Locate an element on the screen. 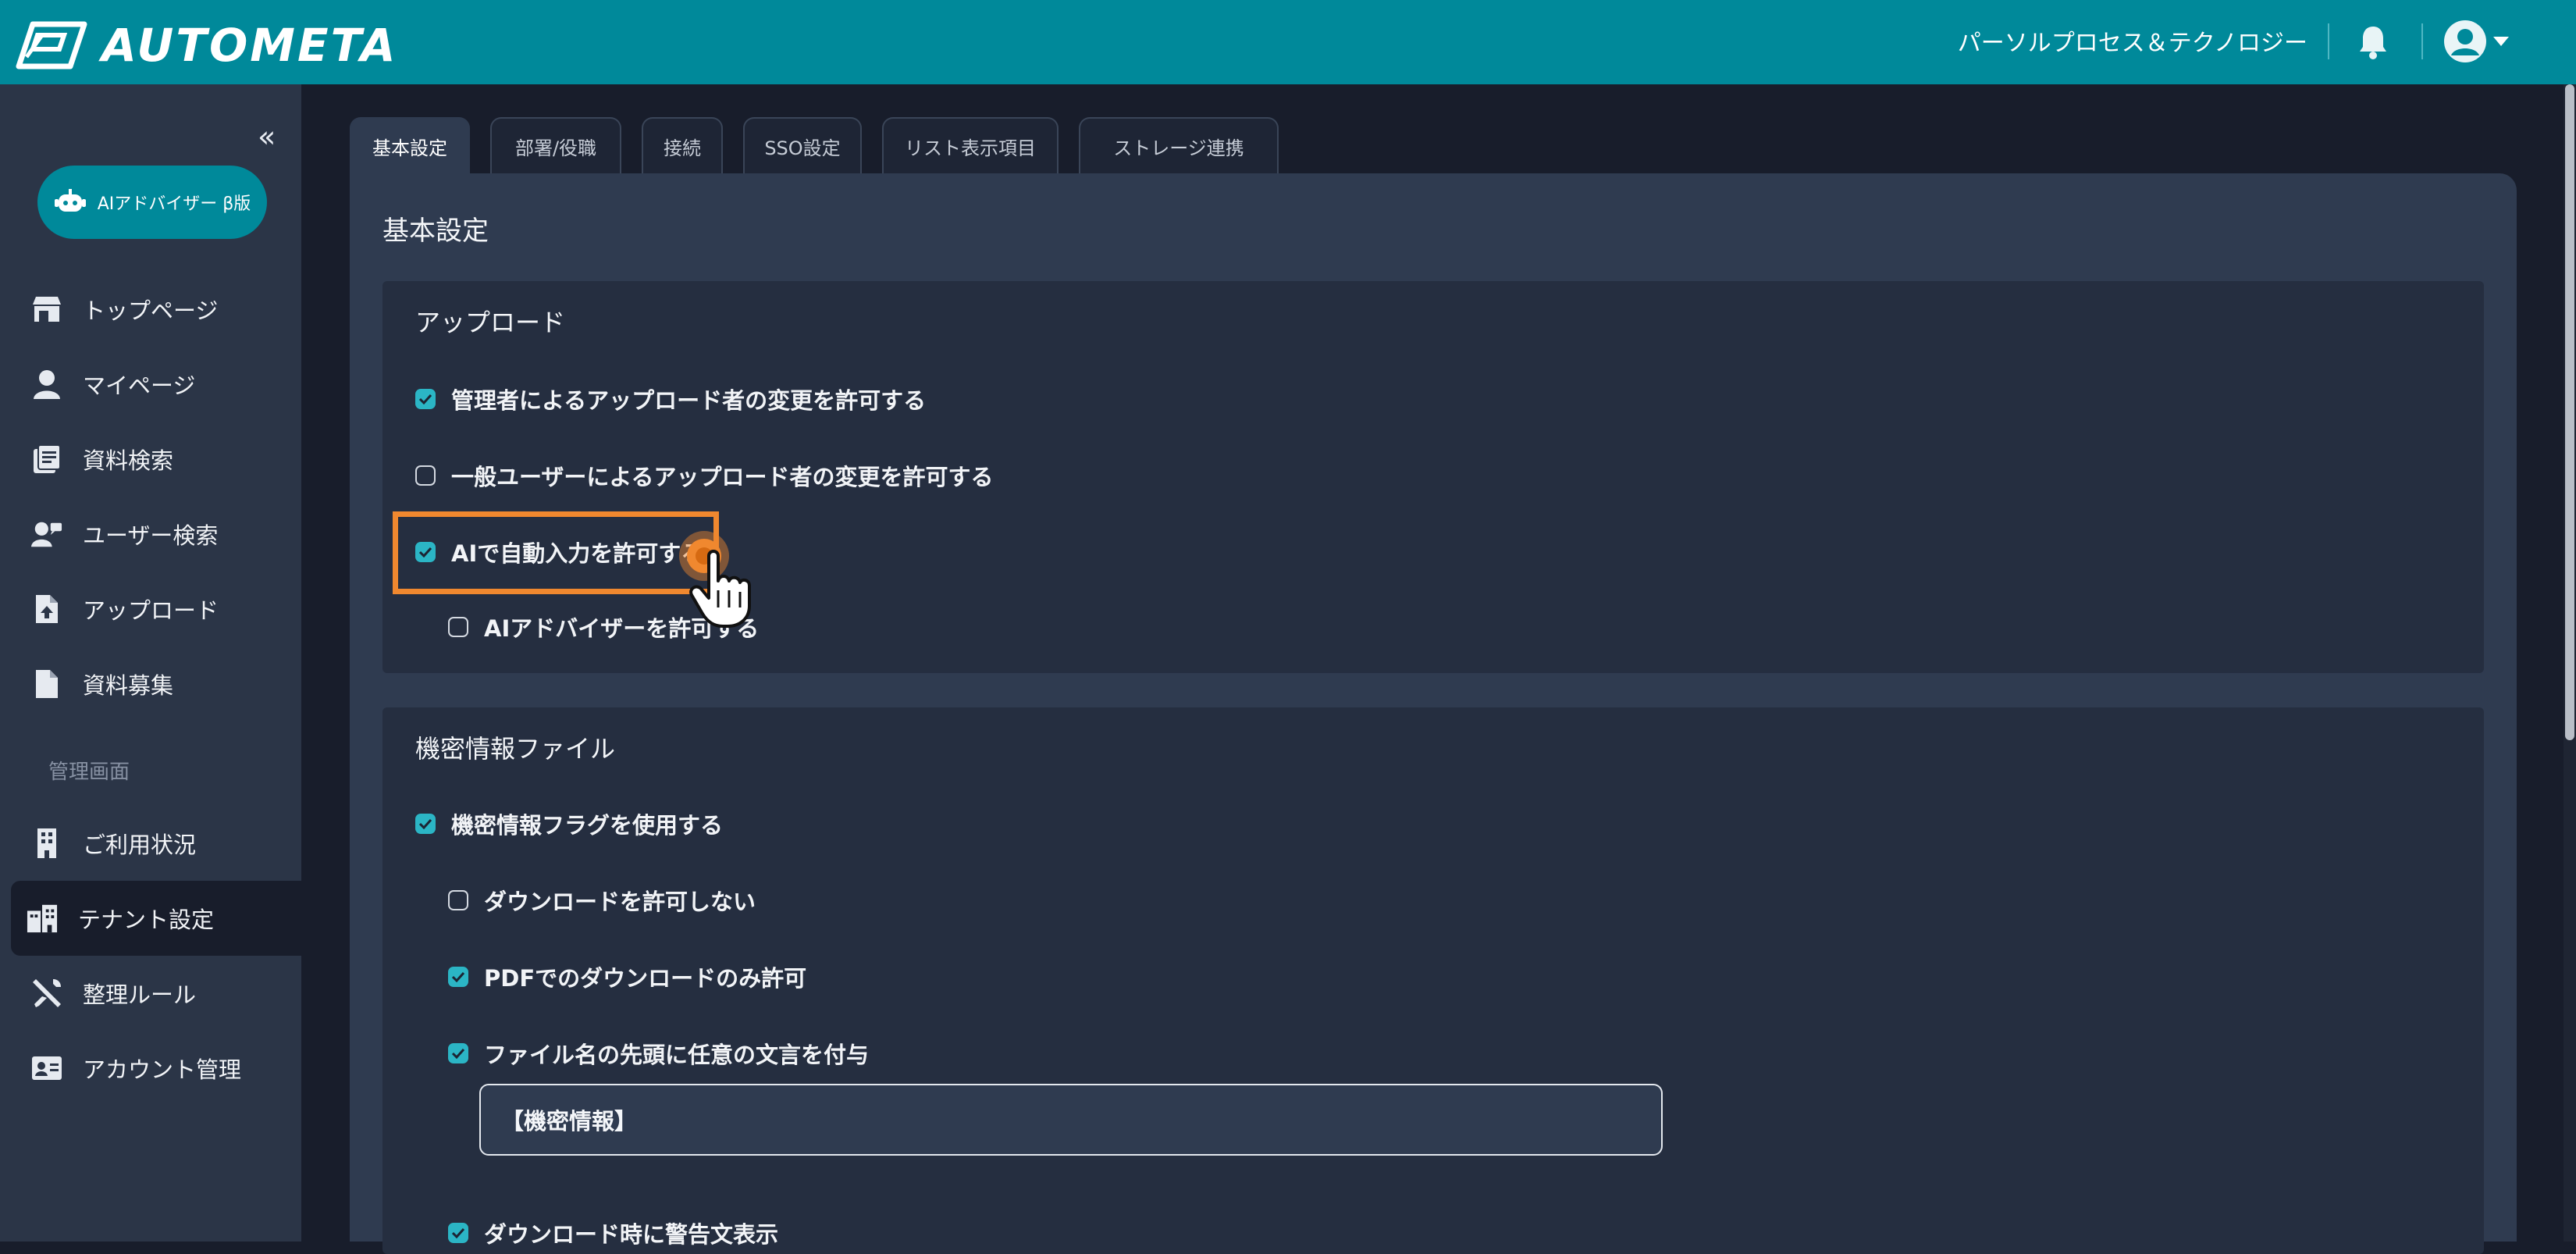 The image size is (2576, 1254). option-user-change-uploader: 一般ユーザーによるアップロード者の変更を許可する is located at coordinates (704, 476).